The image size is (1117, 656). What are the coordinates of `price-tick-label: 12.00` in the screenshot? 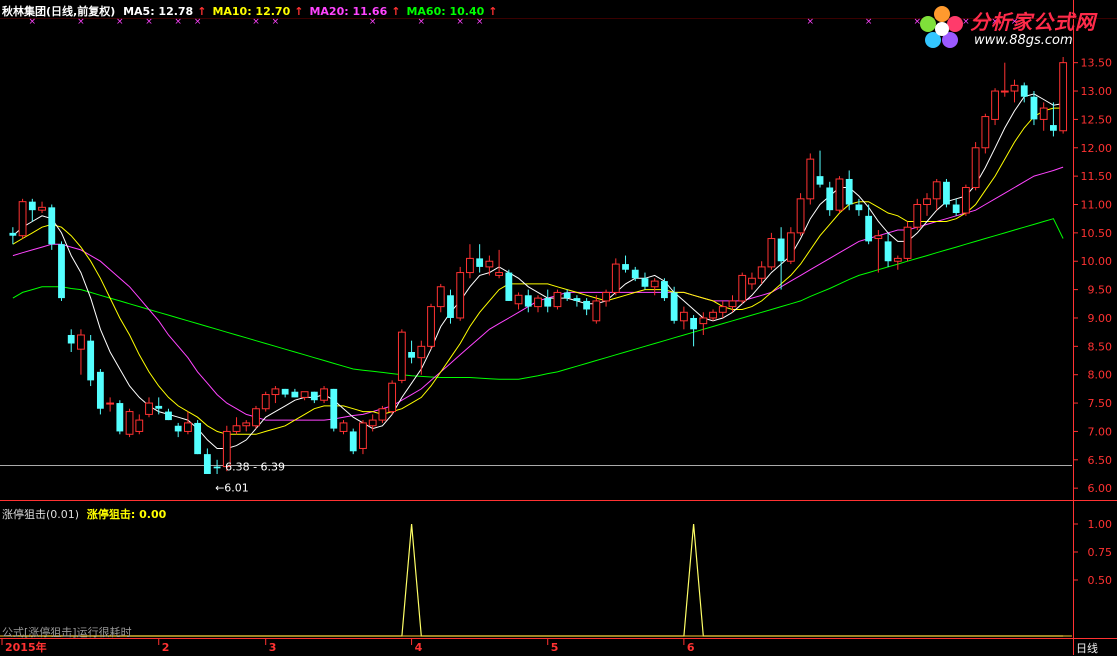 It's located at (1097, 148).